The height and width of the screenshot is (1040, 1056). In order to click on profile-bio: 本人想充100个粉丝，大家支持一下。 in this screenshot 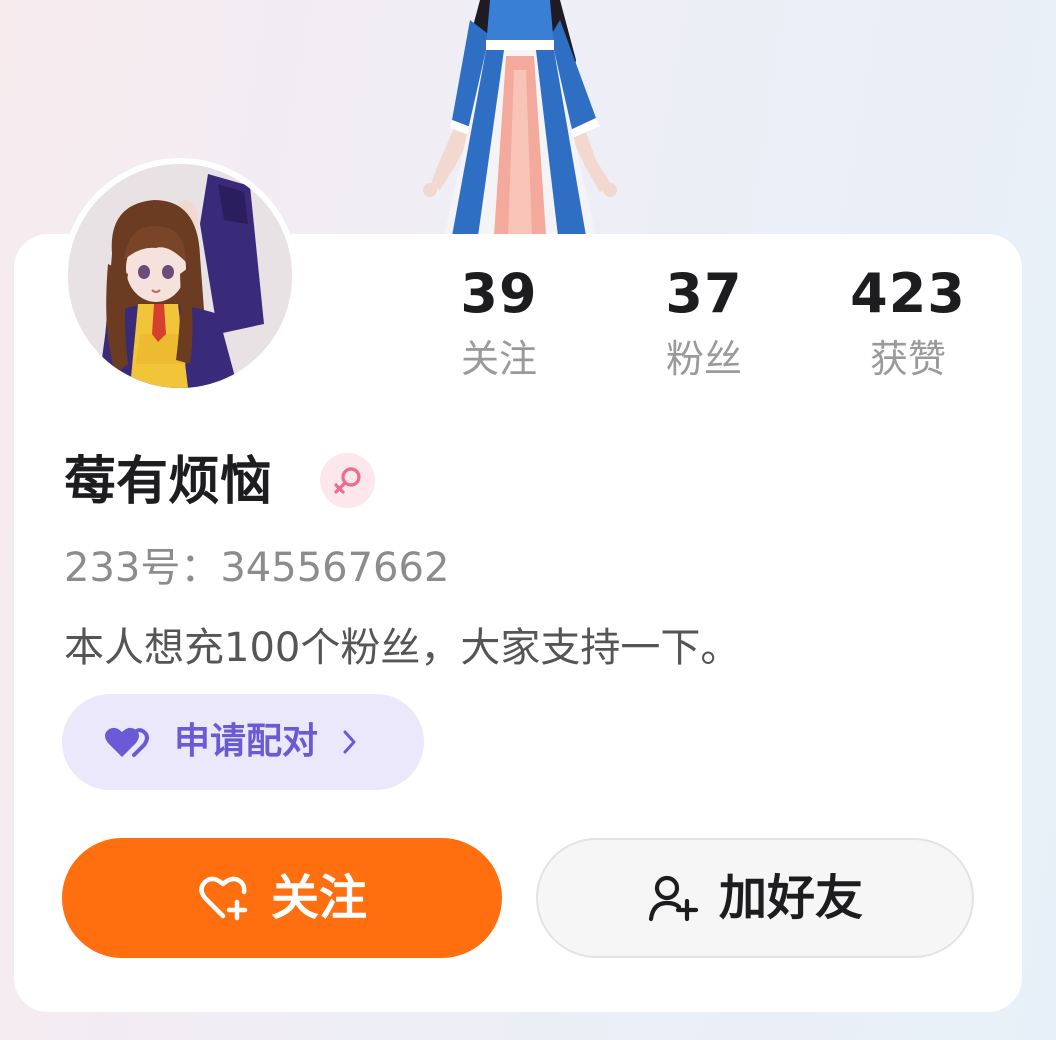, I will do `click(402, 648)`.